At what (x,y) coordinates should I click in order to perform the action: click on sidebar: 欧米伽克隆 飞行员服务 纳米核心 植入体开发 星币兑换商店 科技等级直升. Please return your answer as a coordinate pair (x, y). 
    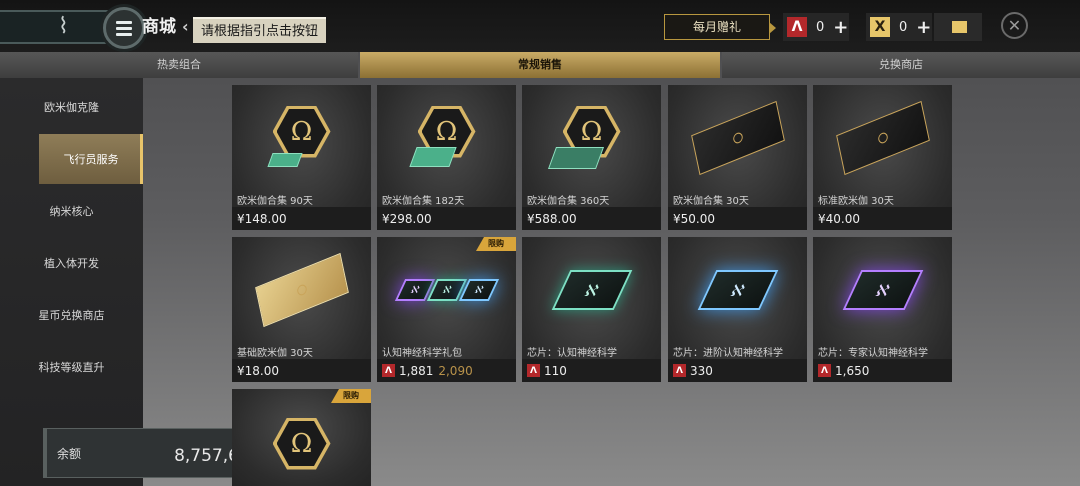
    Looking at the image, I should click on (71, 282).